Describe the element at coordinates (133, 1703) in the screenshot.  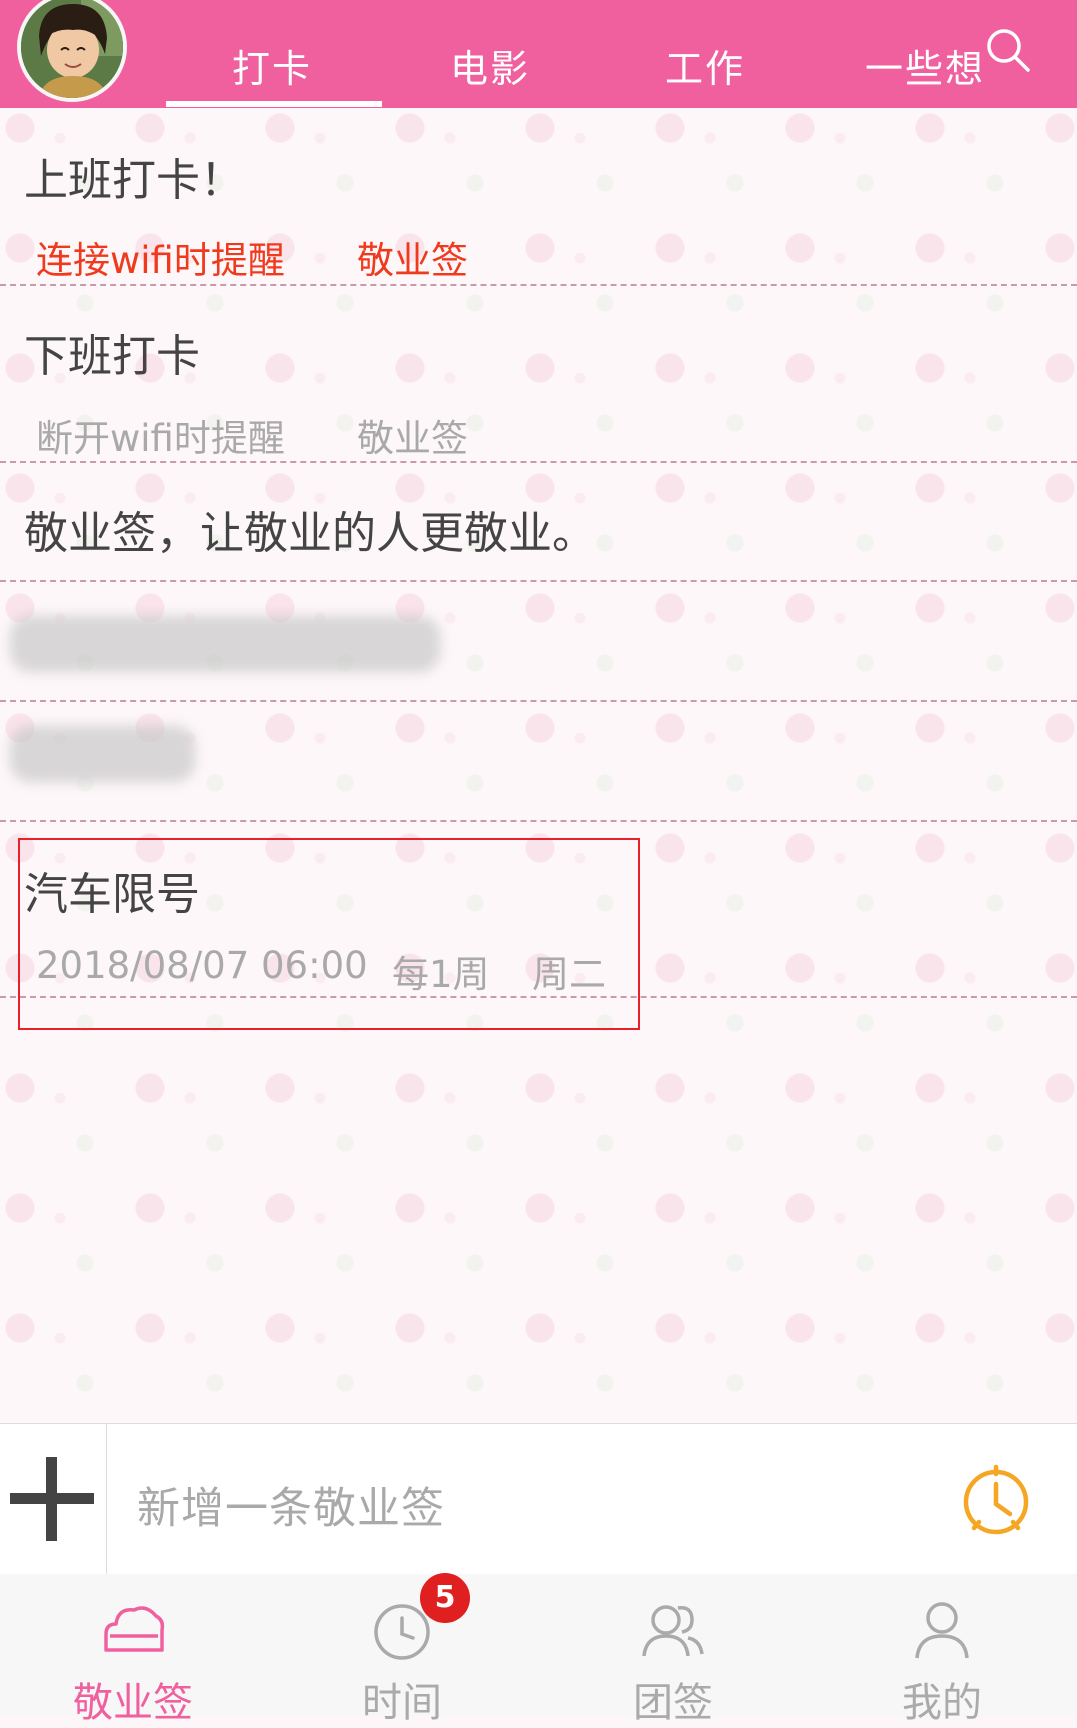
I see `nav-label: 敬业签` at that location.